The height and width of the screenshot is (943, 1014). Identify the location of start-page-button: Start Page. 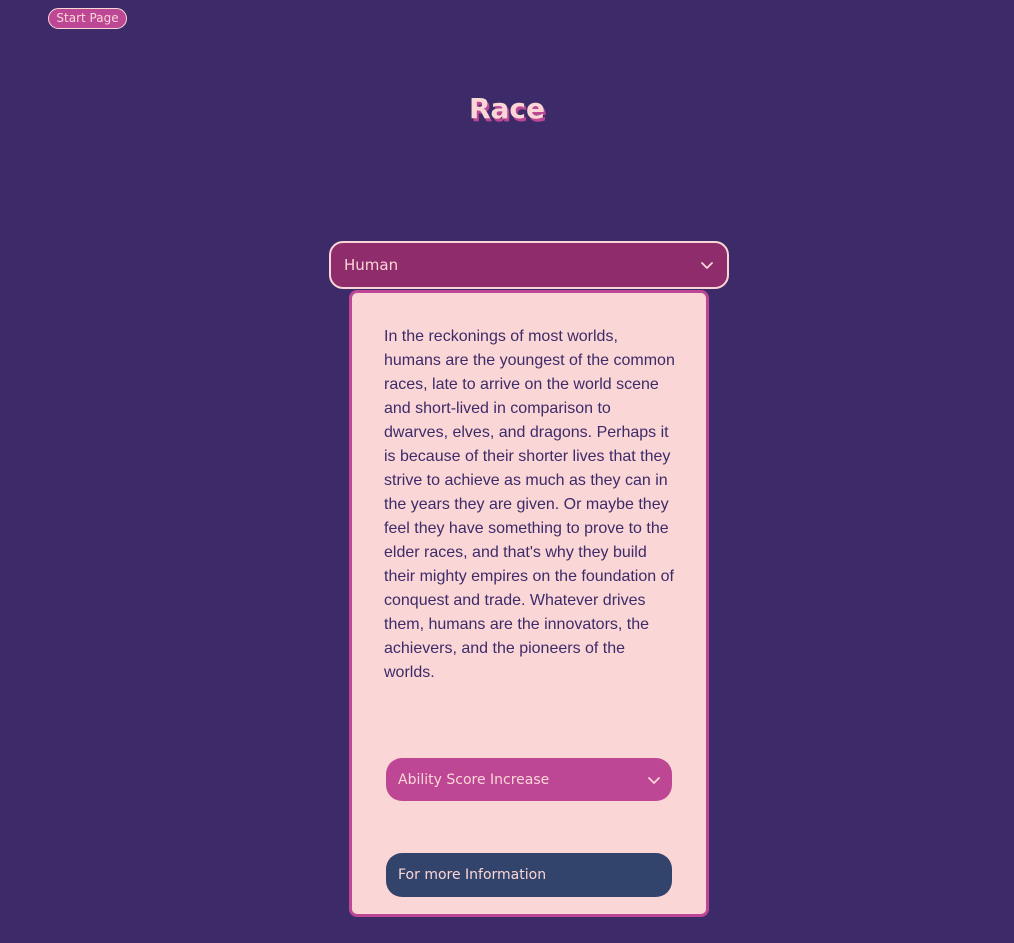
(87, 18).